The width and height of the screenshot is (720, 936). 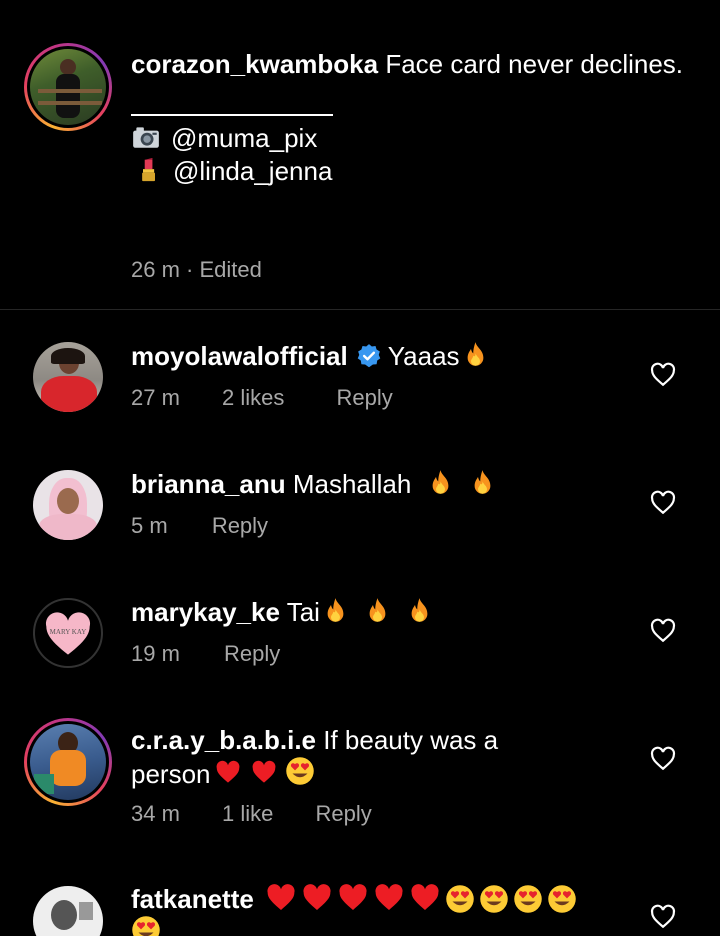 What do you see at coordinates (68, 87) in the screenshot?
I see `caption-avatar` at bounding box center [68, 87].